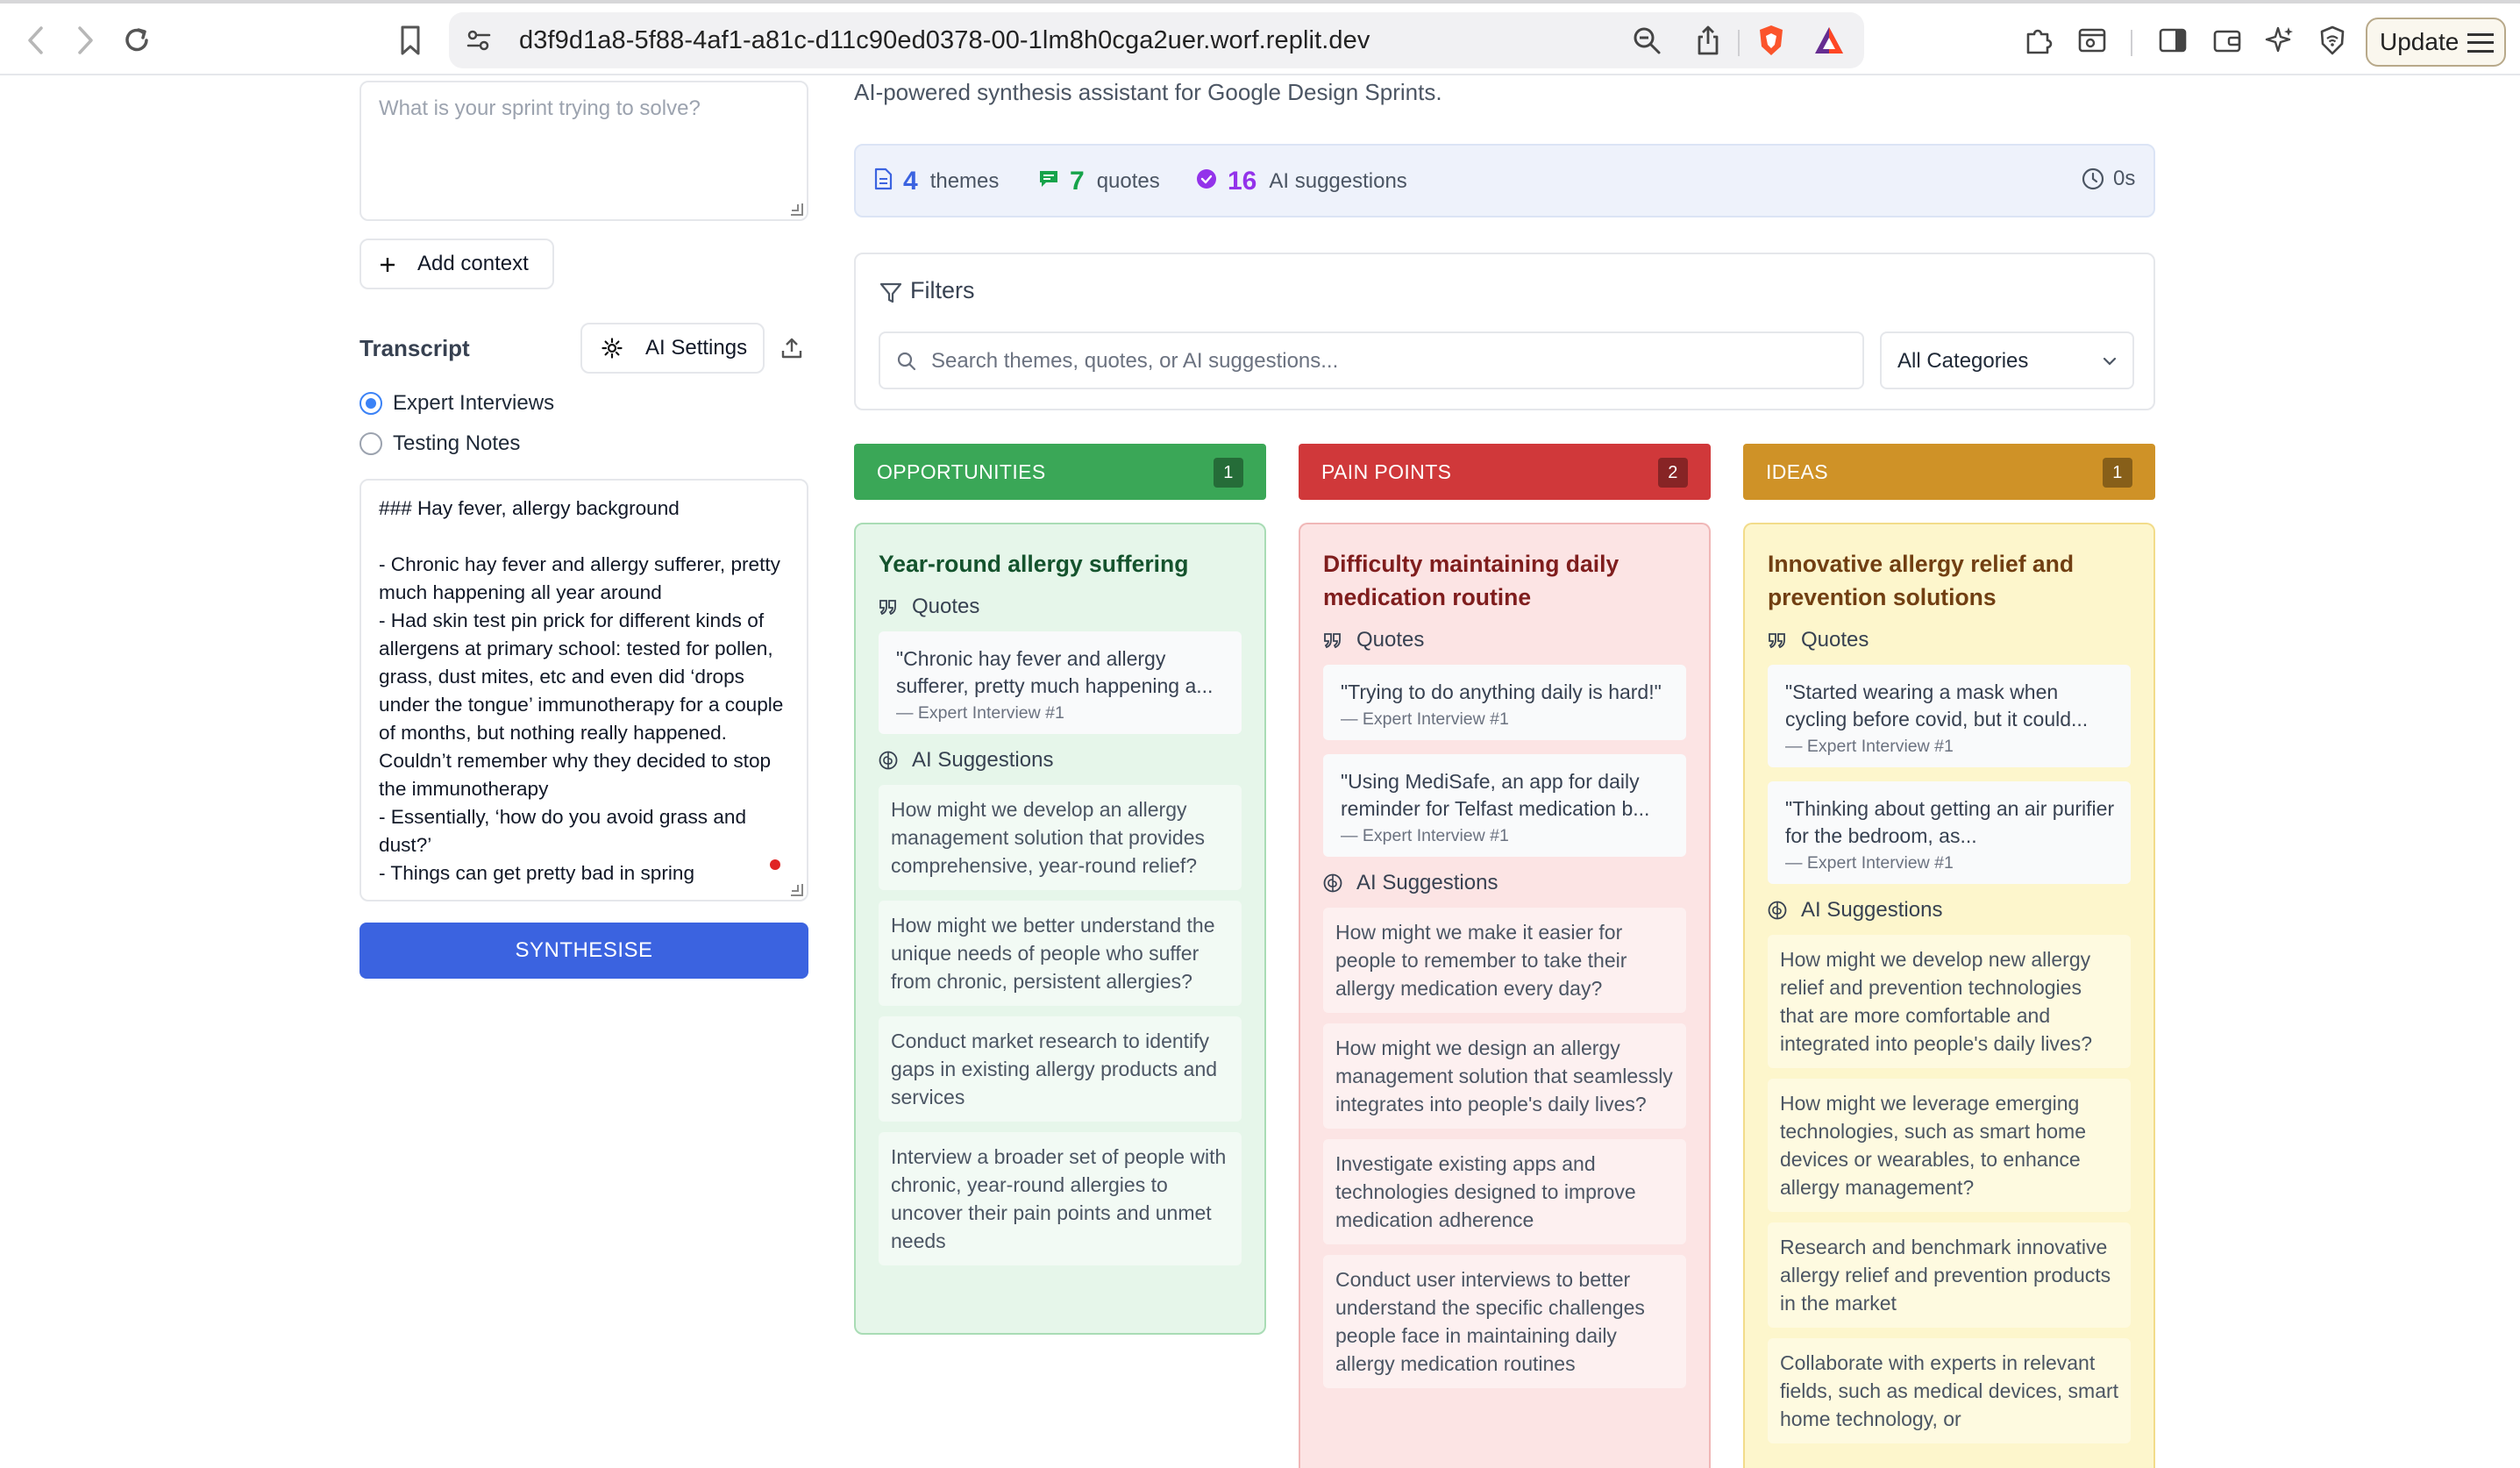 This screenshot has height=1468, width=2520. Describe the element at coordinates (792, 348) in the screenshot. I see `upload-icon` at that location.